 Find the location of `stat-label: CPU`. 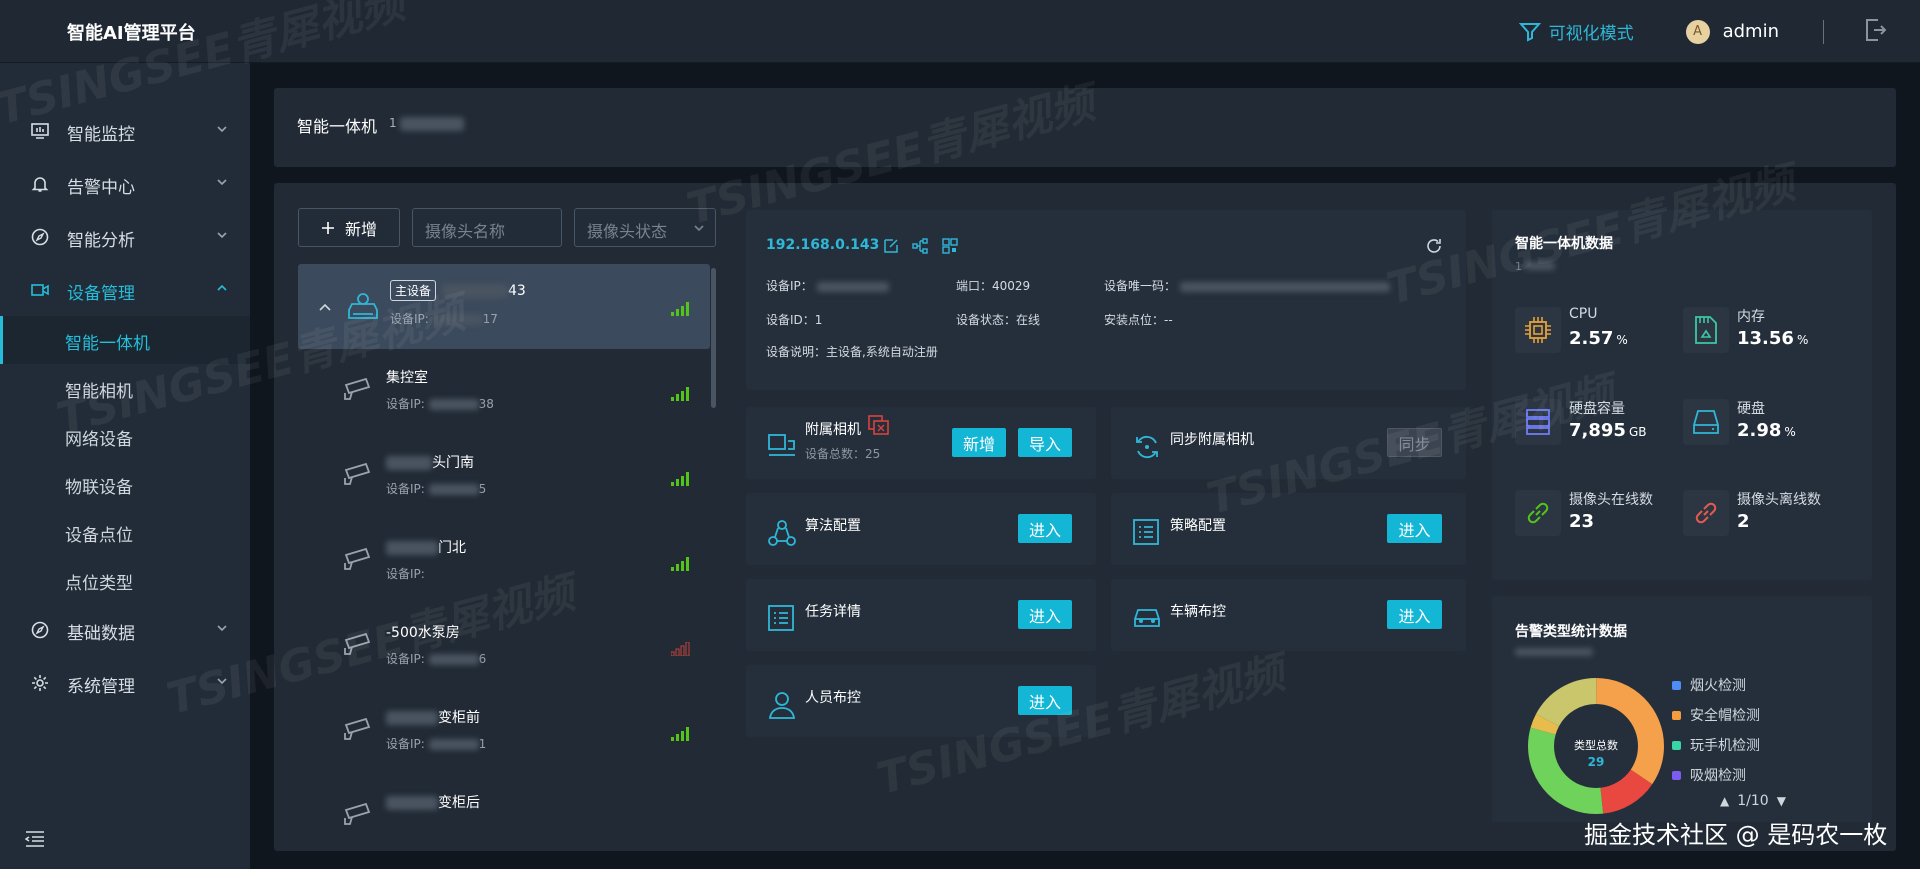

stat-label: CPU is located at coordinates (1583, 314).